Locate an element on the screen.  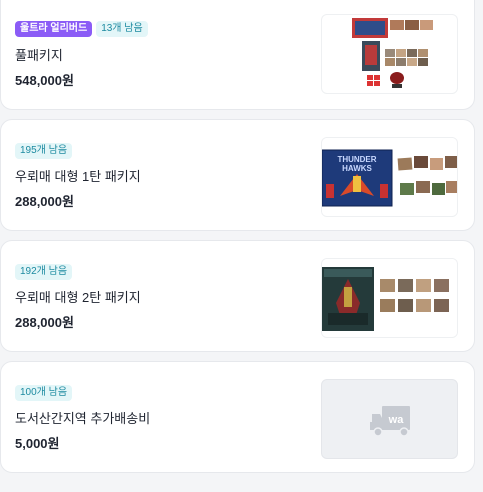
delivery-truck-icon: wa is located at coordinates (390, 421).